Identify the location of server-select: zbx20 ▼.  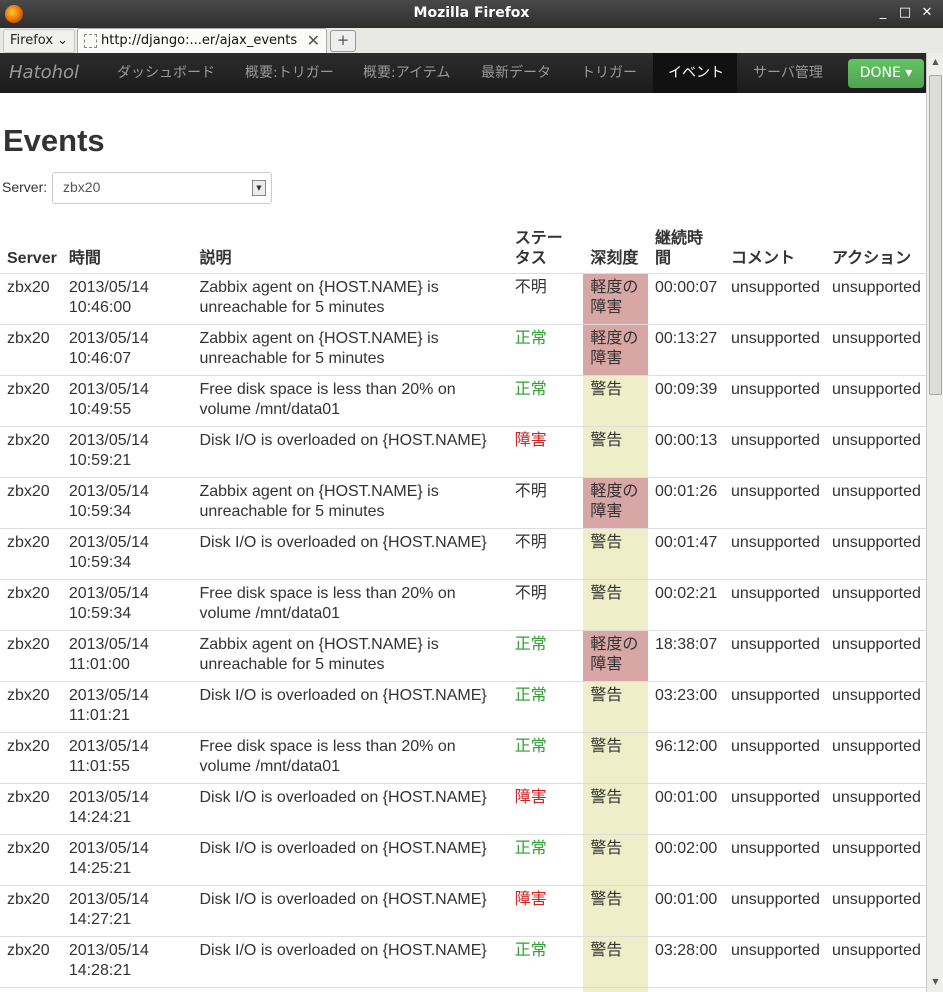
(162, 188).